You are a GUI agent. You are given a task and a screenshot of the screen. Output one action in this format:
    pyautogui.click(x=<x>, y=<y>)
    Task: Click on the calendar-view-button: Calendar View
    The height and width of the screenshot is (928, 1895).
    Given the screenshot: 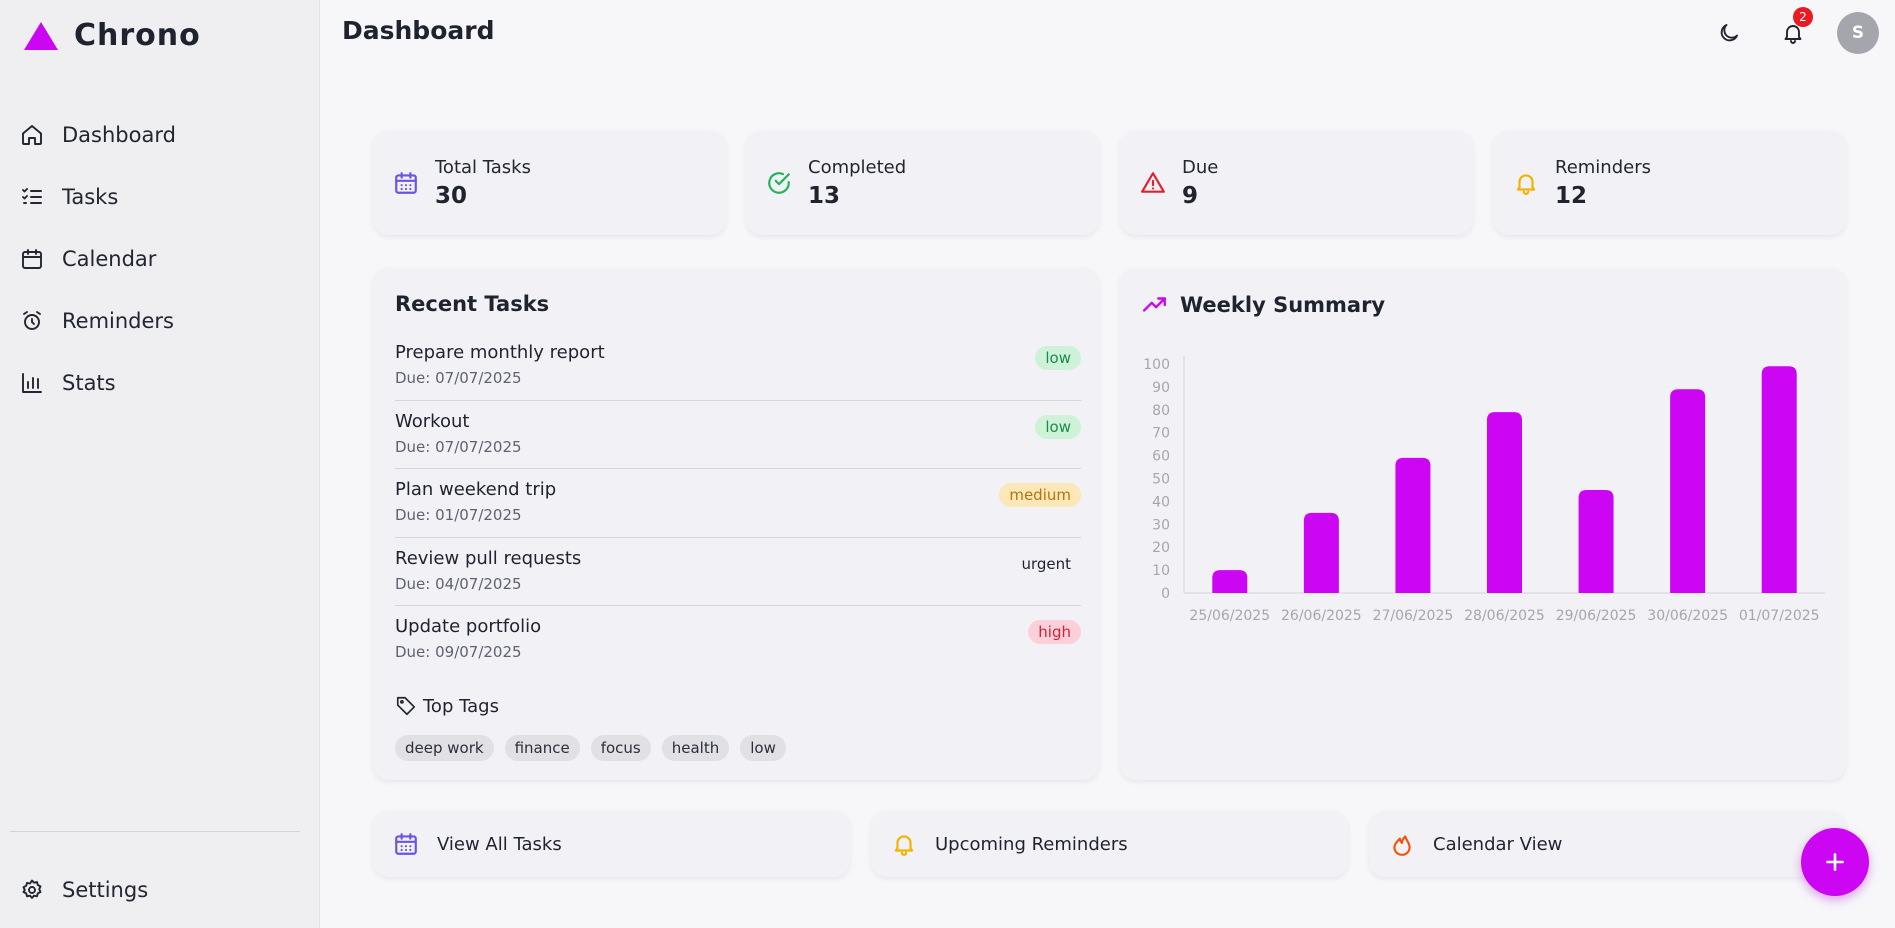 What is the action you would take?
    pyautogui.click(x=1607, y=844)
    